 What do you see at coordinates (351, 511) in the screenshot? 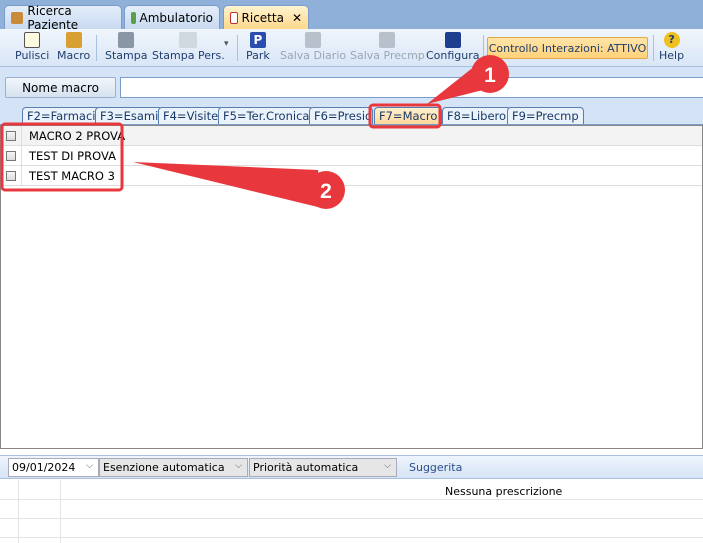
I see `prescription-grid: Nessuna prescrizione` at bounding box center [351, 511].